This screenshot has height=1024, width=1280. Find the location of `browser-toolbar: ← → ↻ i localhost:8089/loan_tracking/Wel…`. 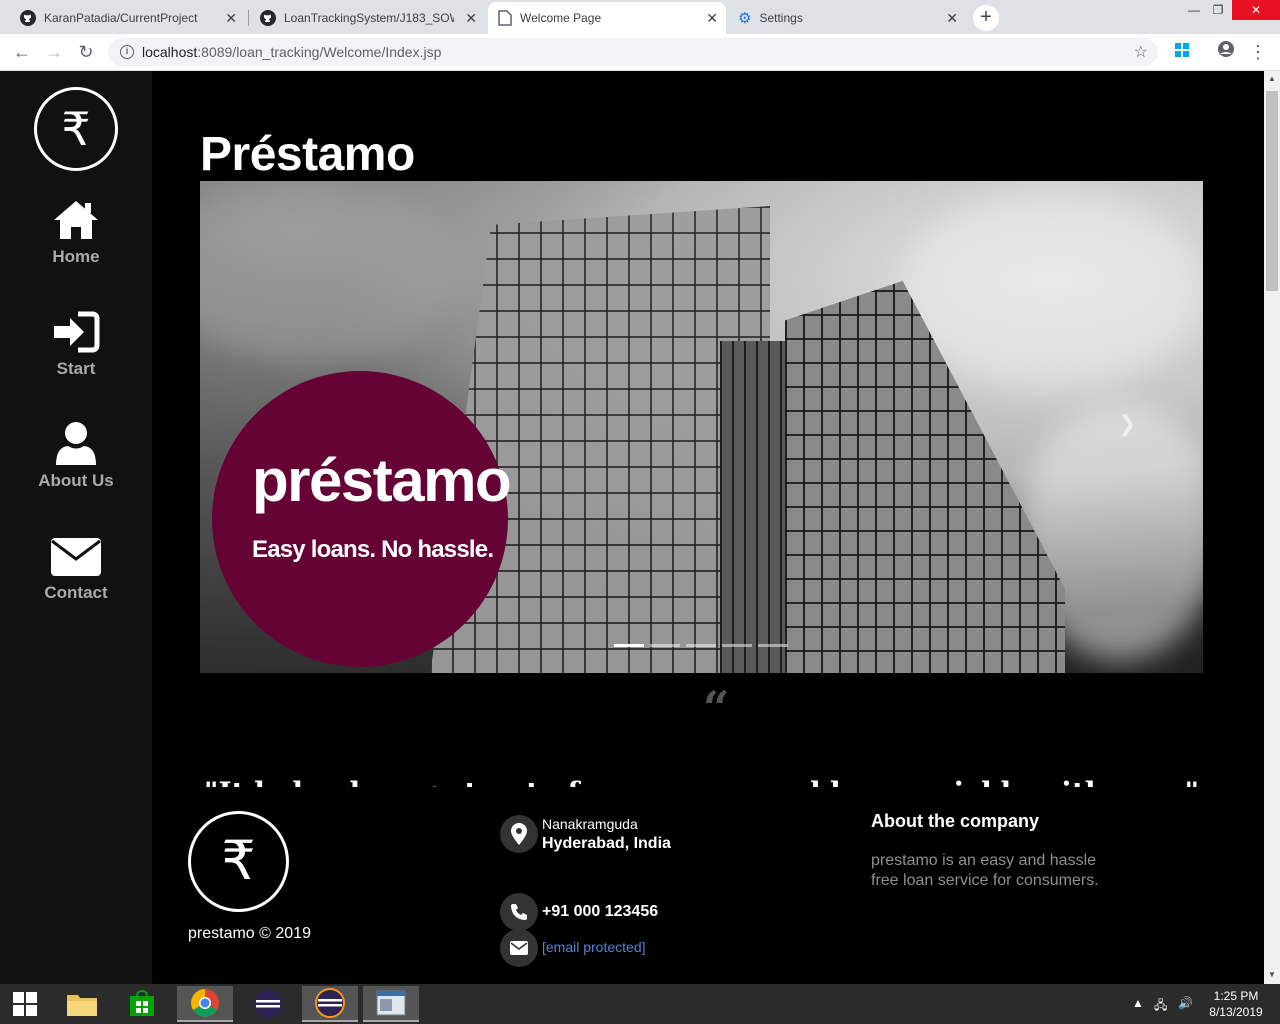

browser-toolbar: ← → ↻ i localhost:8089/loan_tracking/Wel… is located at coordinates (640, 52).